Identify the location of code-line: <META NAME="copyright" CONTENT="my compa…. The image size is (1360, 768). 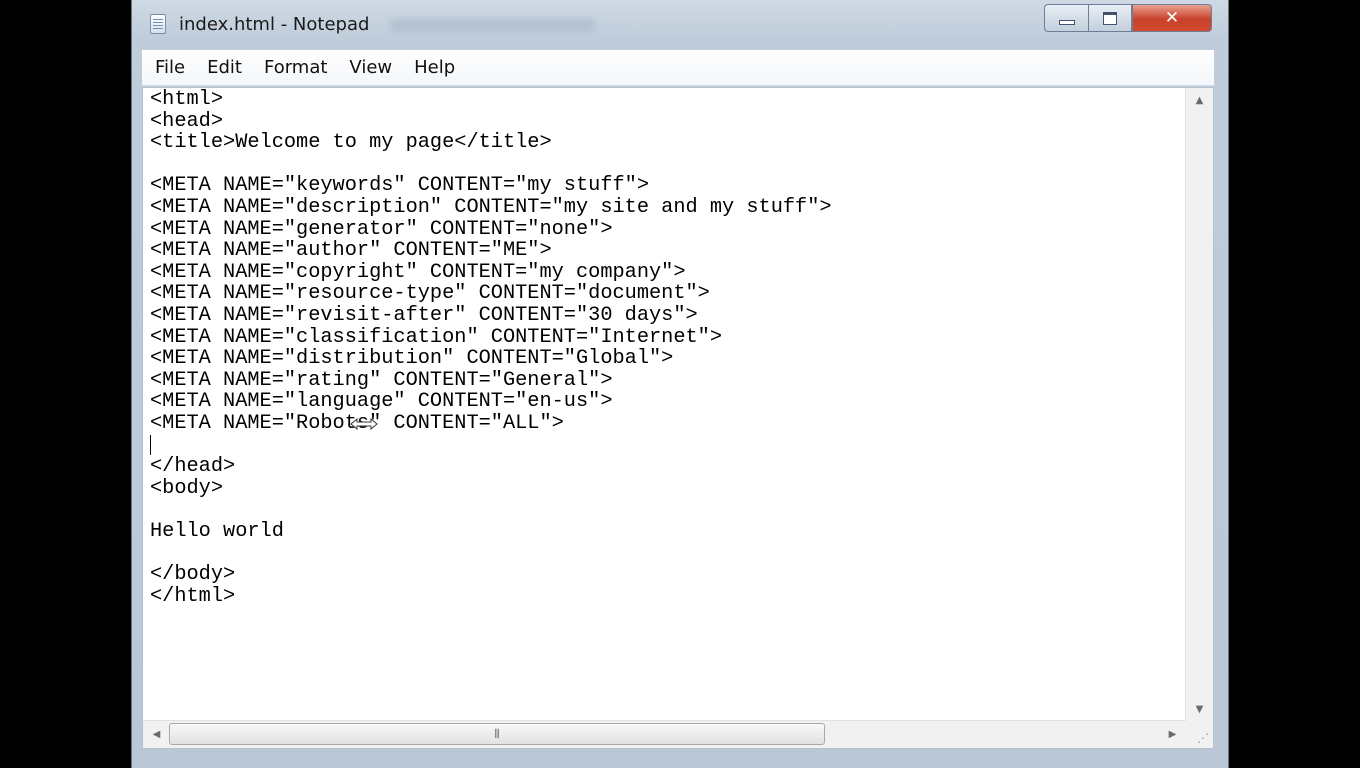
(418, 272).